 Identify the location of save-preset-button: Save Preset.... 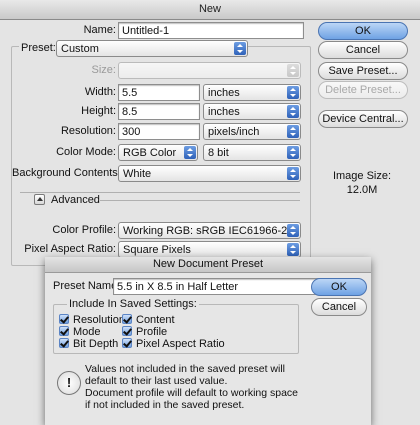
(363, 71).